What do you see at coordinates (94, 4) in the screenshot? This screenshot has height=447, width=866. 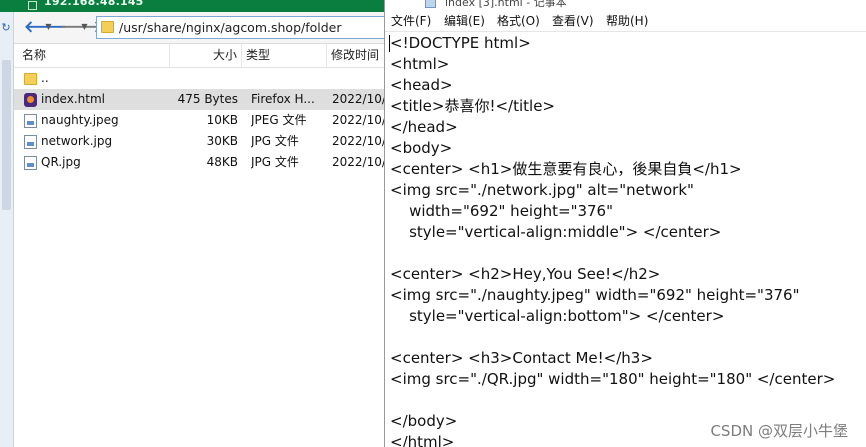 I see `file-manager-title: 192.168.48.145` at bounding box center [94, 4].